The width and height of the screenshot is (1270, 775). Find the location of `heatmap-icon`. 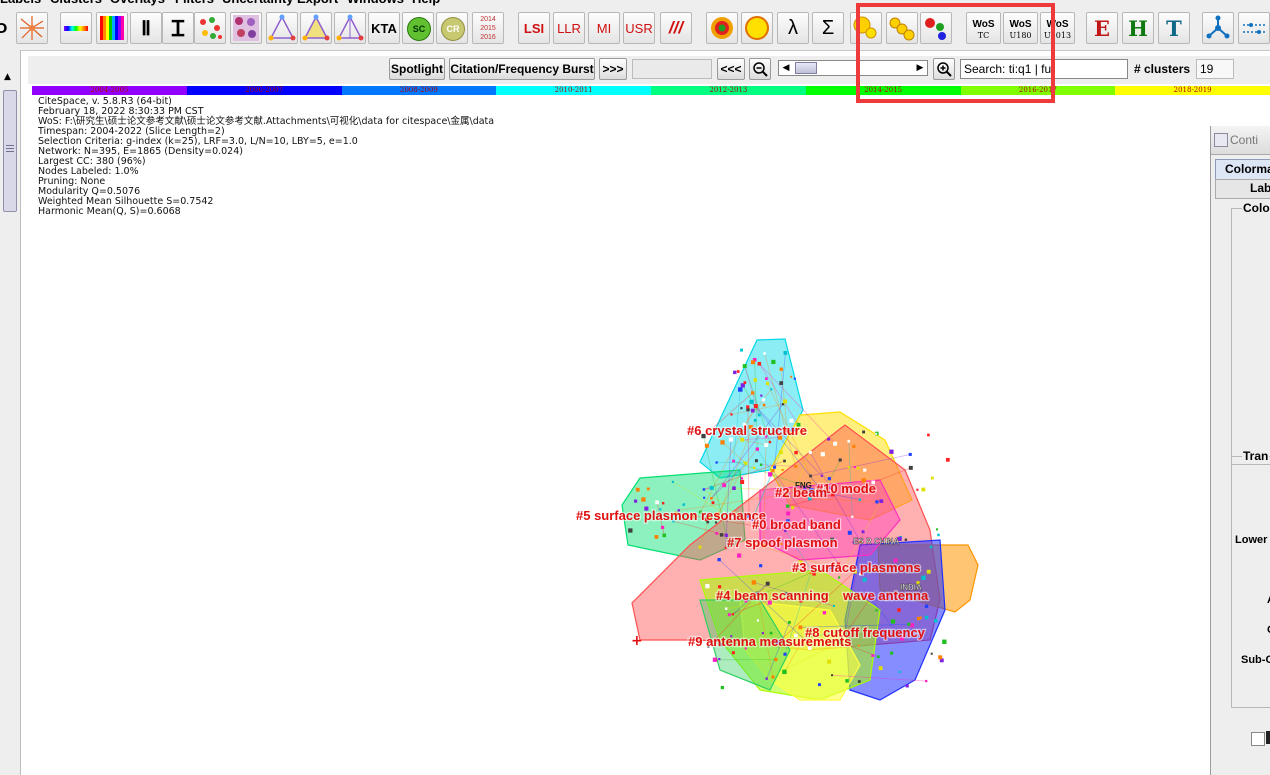

heatmap-icon is located at coordinates (112, 28).